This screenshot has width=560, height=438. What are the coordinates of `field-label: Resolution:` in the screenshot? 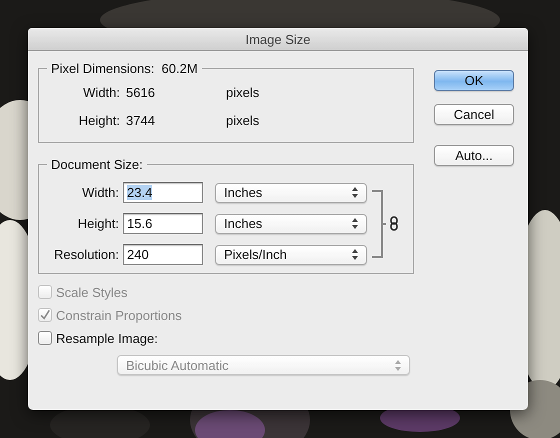 It's located at (85, 254).